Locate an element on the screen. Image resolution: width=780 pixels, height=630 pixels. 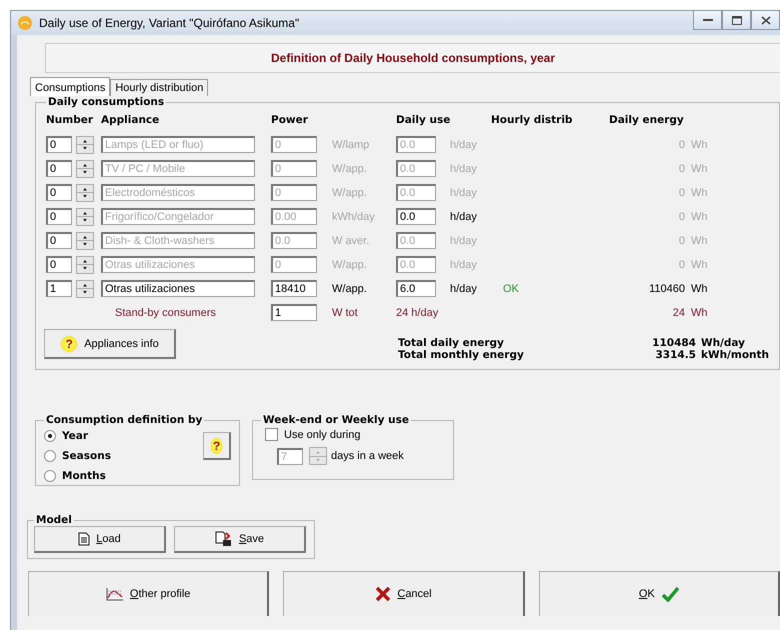
standby-use: 24 h/day is located at coordinates (418, 312).